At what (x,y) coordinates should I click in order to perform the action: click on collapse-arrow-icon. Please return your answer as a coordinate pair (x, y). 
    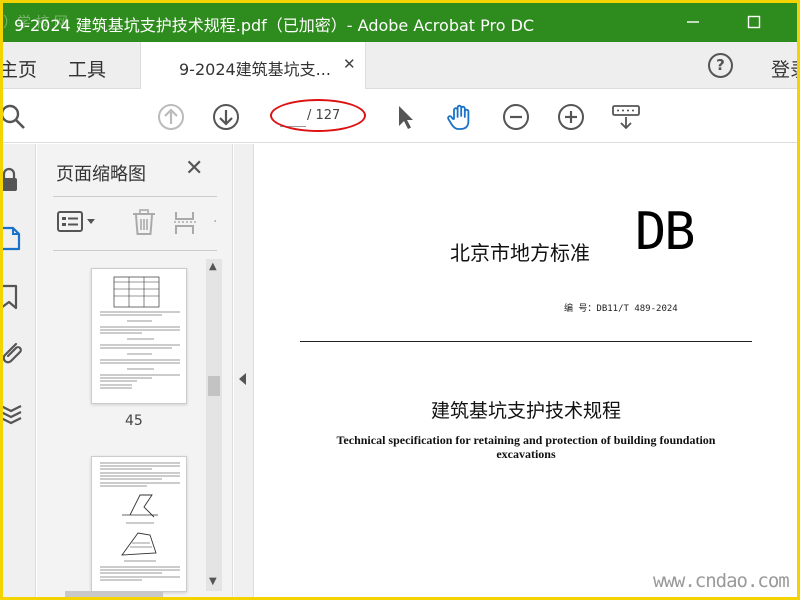
    Looking at the image, I should click on (242, 379).